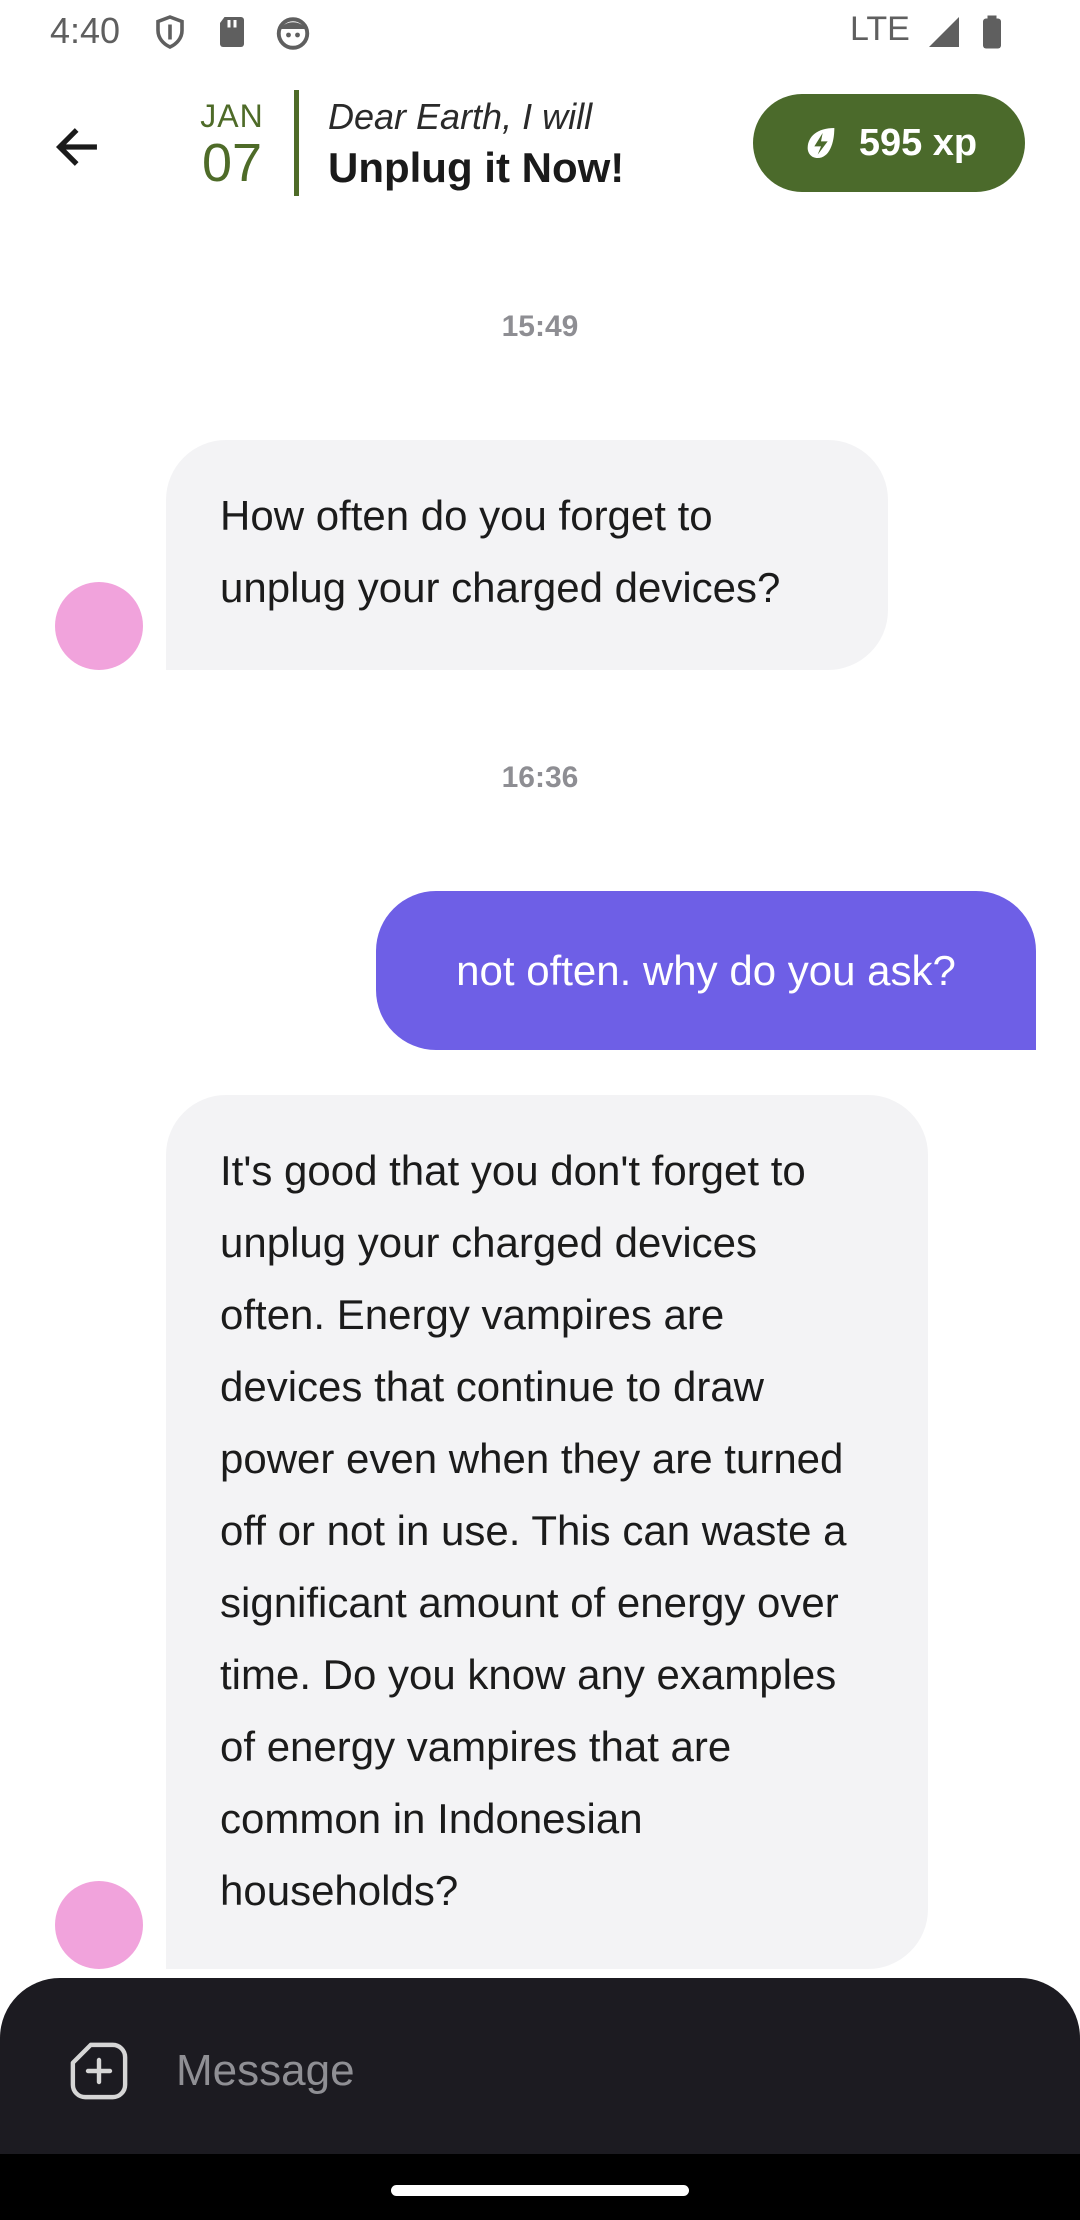 This screenshot has width=1080, height=2220. I want to click on message-composer, so click(540, 2066).